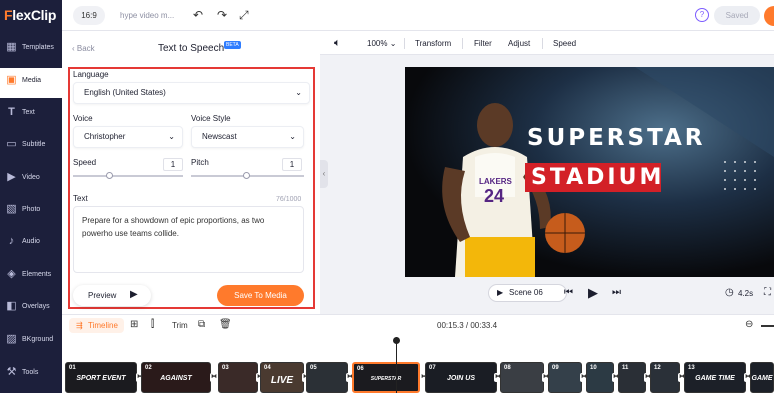 The image size is (774, 393). Describe the element at coordinates (483, 43) in the screenshot. I see `filter-button: Filter` at that location.